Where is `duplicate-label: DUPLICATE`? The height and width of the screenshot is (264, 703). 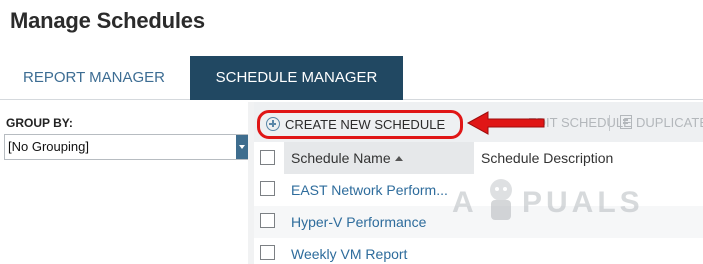
duplicate-label: DUPLICATE is located at coordinates (669, 122).